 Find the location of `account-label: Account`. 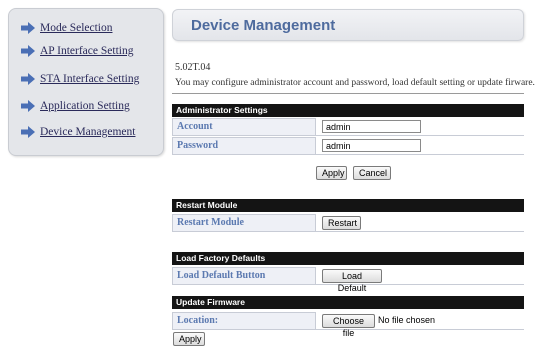

account-label: Account is located at coordinates (244, 126).